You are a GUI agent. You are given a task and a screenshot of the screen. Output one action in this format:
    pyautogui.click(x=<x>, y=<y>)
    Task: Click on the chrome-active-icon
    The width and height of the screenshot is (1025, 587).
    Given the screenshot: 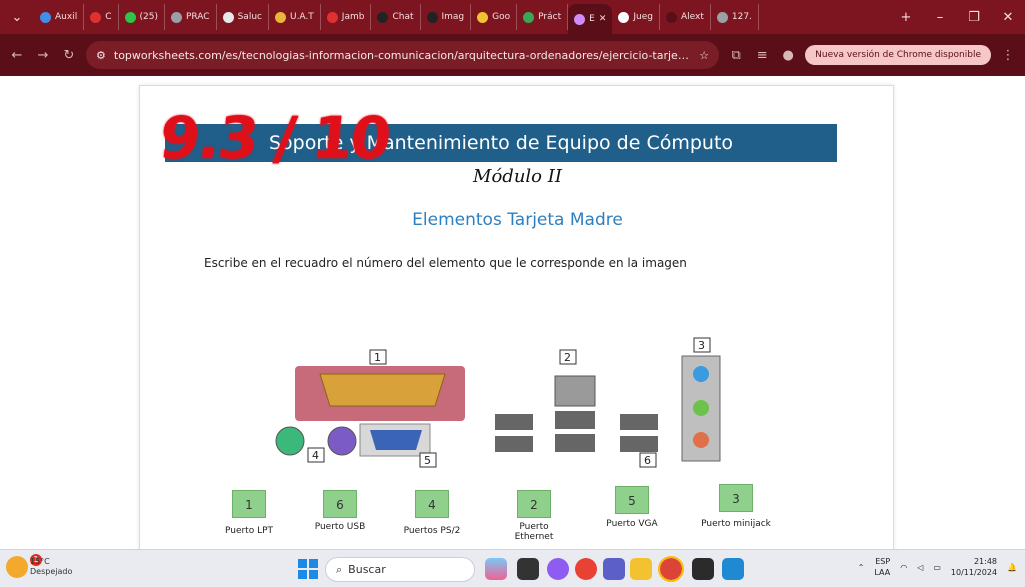 What is the action you would take?
    pyautogui.click(x=671, y=569)
    